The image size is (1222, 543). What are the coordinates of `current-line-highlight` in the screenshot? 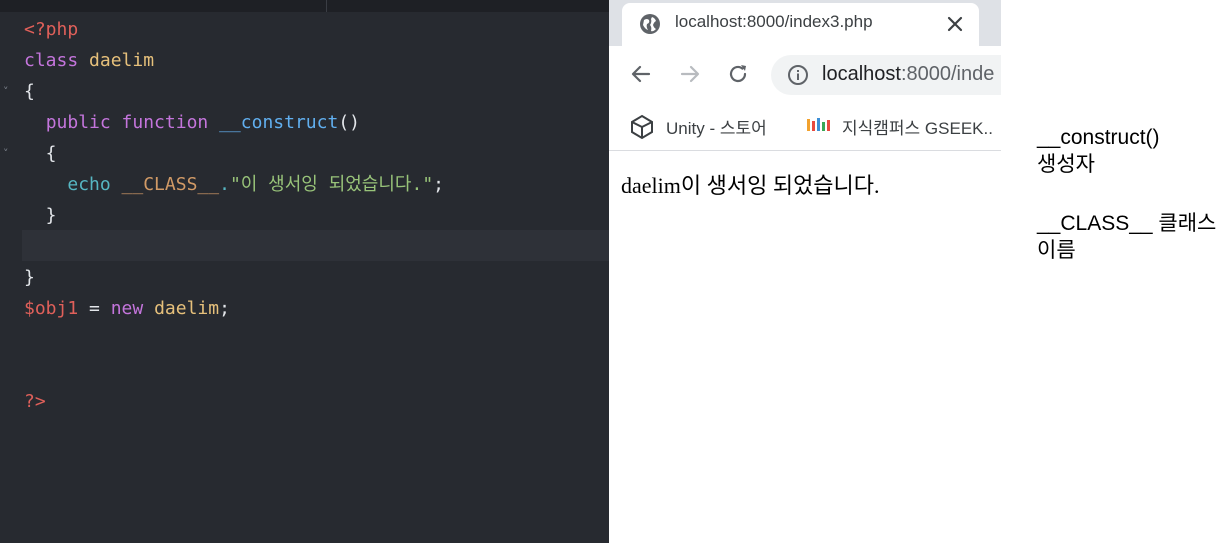 It's located at (315, 245).